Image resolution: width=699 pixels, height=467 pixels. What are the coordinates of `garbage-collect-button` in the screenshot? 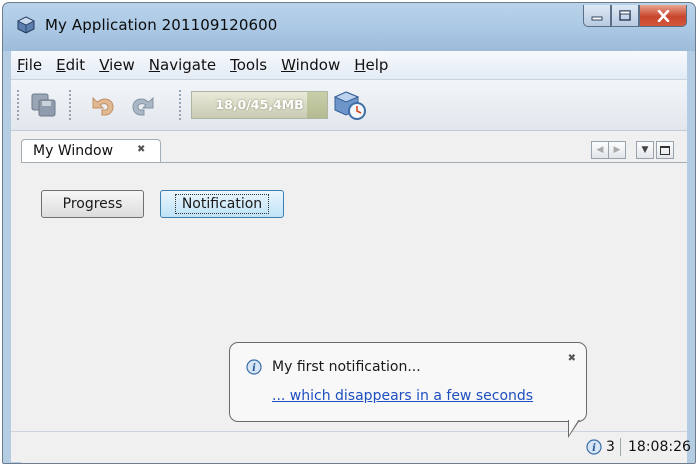 It's located at (351, 106).